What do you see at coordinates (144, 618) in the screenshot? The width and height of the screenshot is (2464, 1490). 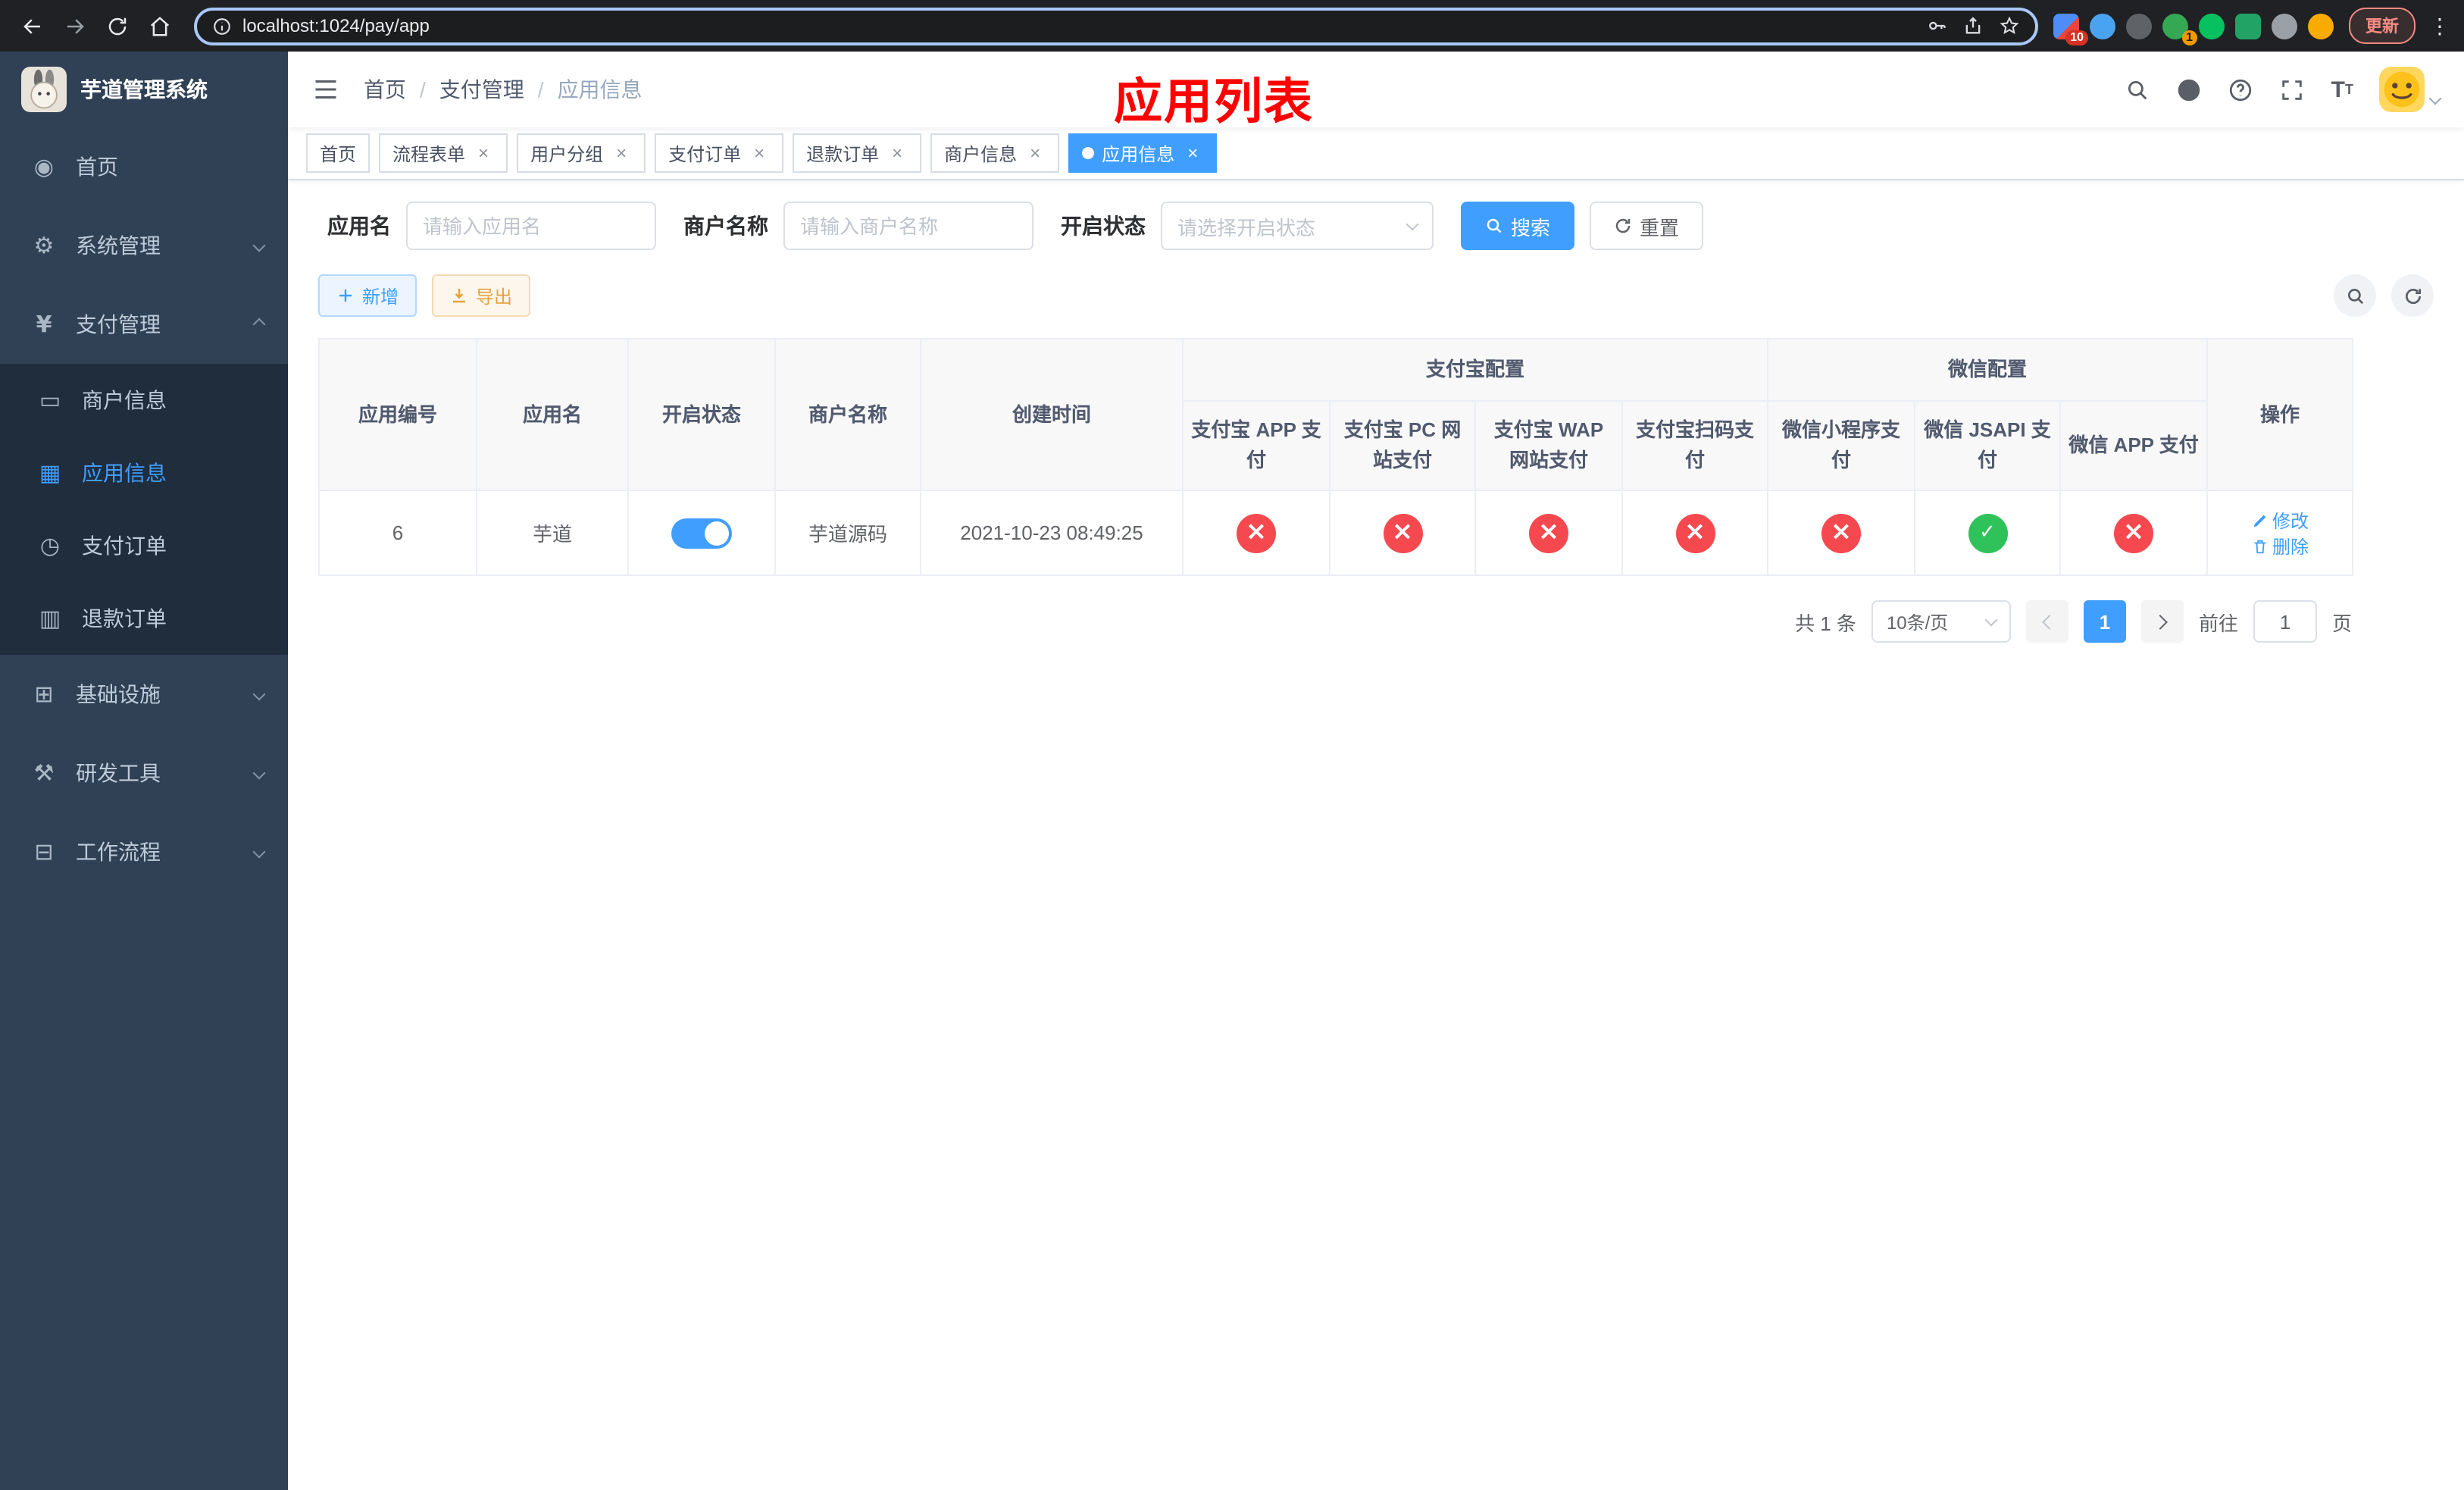 I see `sidebar-item-refund-order: ▥ 退款订单` at bounding box center [144, 618].